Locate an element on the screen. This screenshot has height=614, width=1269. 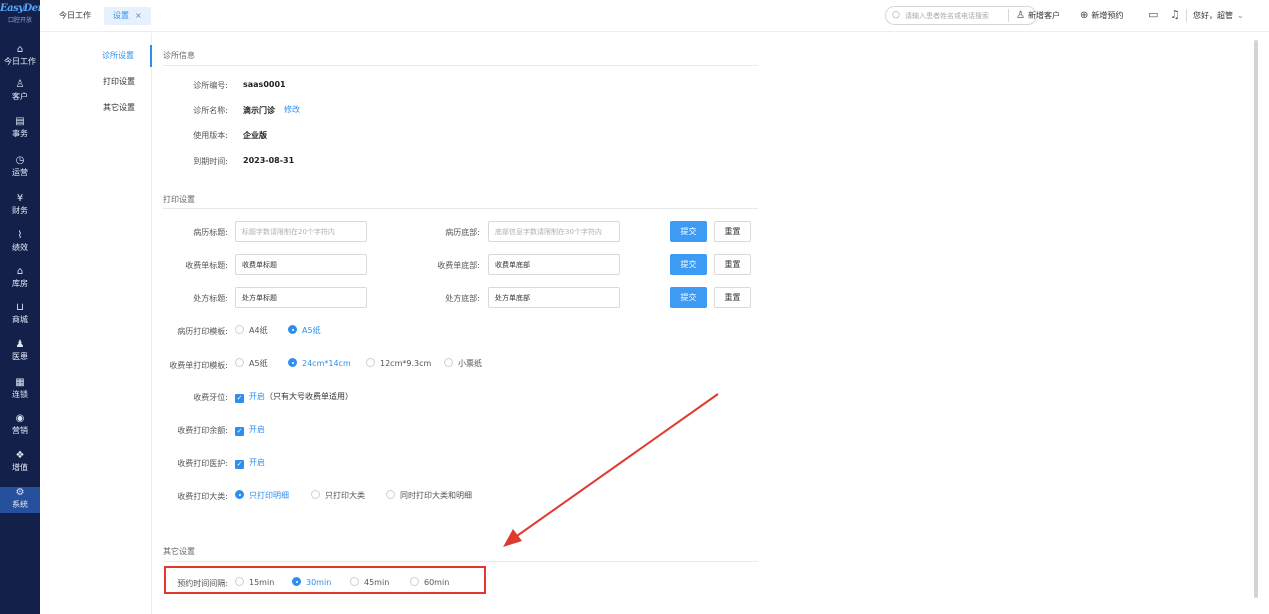
nav-item-7: ⊔ 商城 is located at coordinates (20, 315).